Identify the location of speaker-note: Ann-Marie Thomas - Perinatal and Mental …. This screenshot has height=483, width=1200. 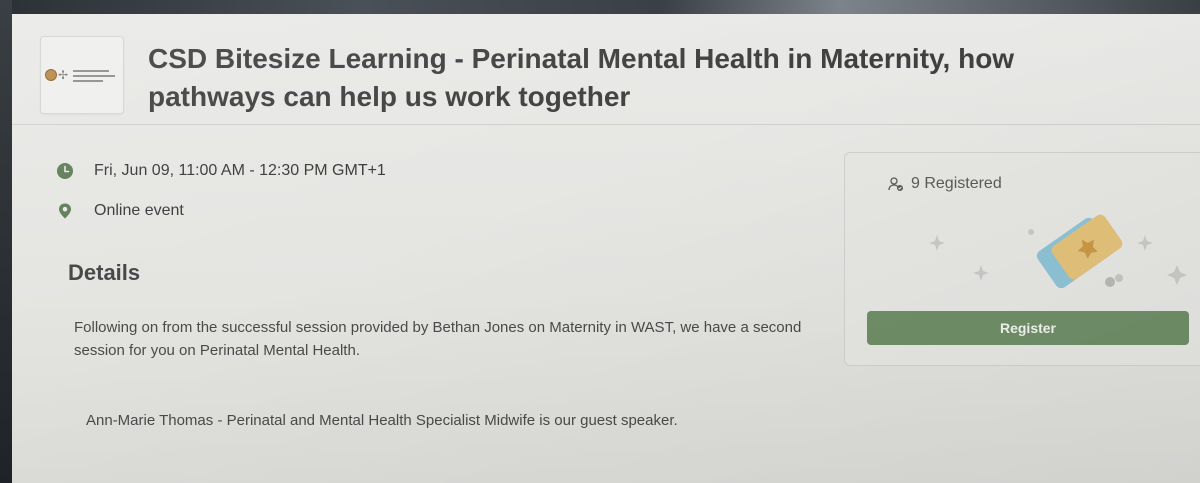
(382, 420).